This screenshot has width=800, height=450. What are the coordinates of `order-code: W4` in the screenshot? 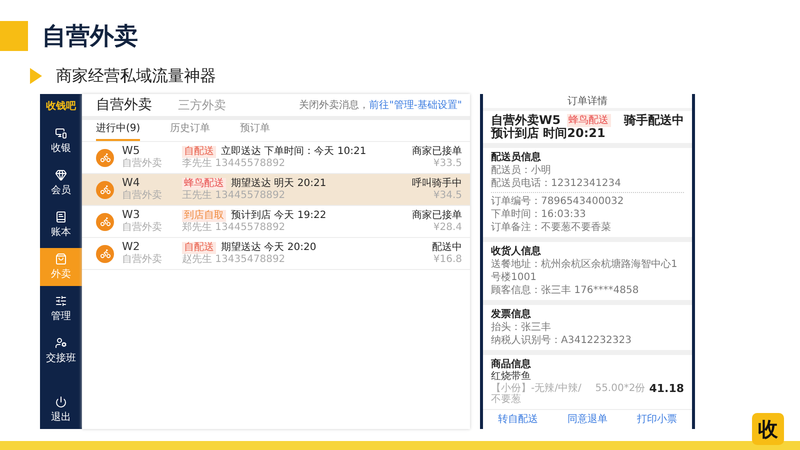 It's located at (131, 183).